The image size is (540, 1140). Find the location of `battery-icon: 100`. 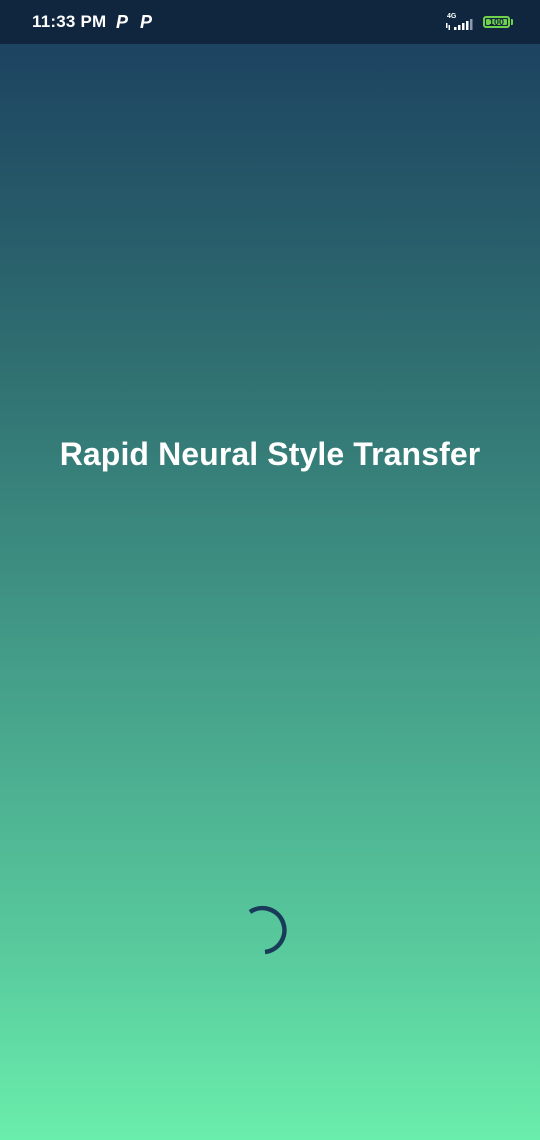

battery-icon: 100 is located at coordinates (496, 22).